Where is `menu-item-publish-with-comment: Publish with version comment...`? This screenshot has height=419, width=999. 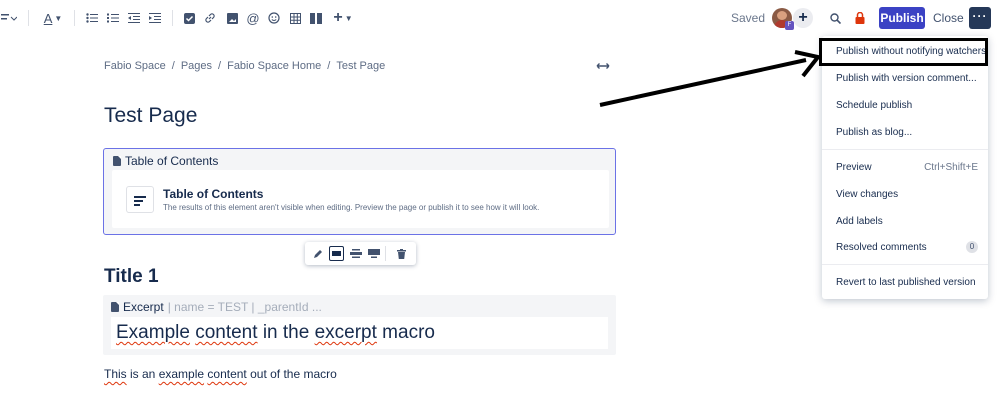
menu-item-publish-with-comment: Publish with version comment... is located at coordinates (906, 78).